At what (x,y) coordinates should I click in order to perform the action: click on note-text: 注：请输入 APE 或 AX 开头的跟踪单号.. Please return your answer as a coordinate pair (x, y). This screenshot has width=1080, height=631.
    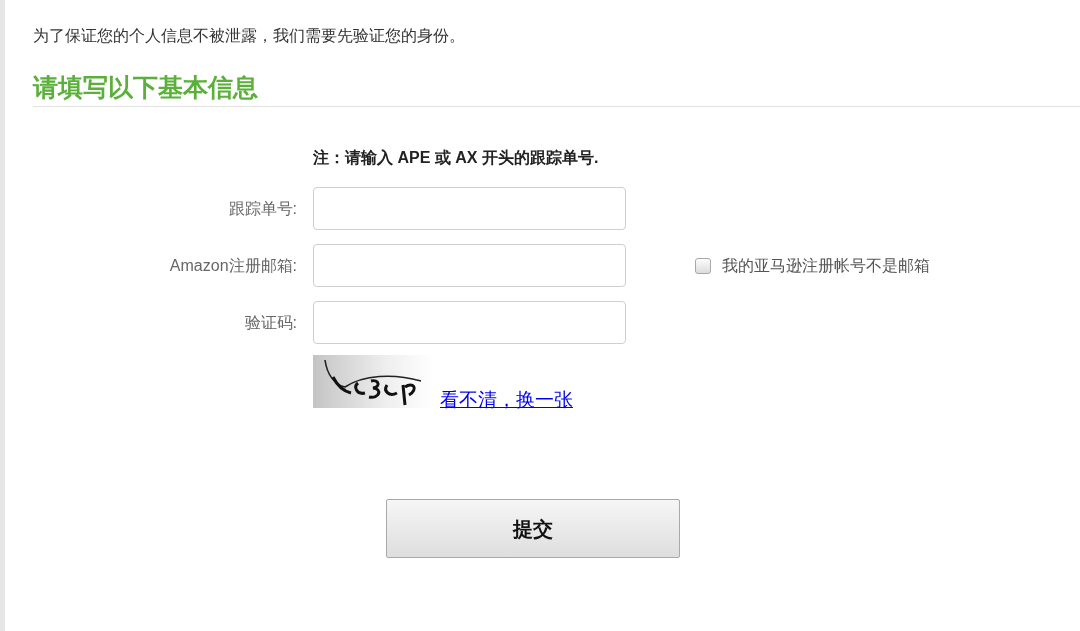
    Looking at the image, I should click on (456, 158).